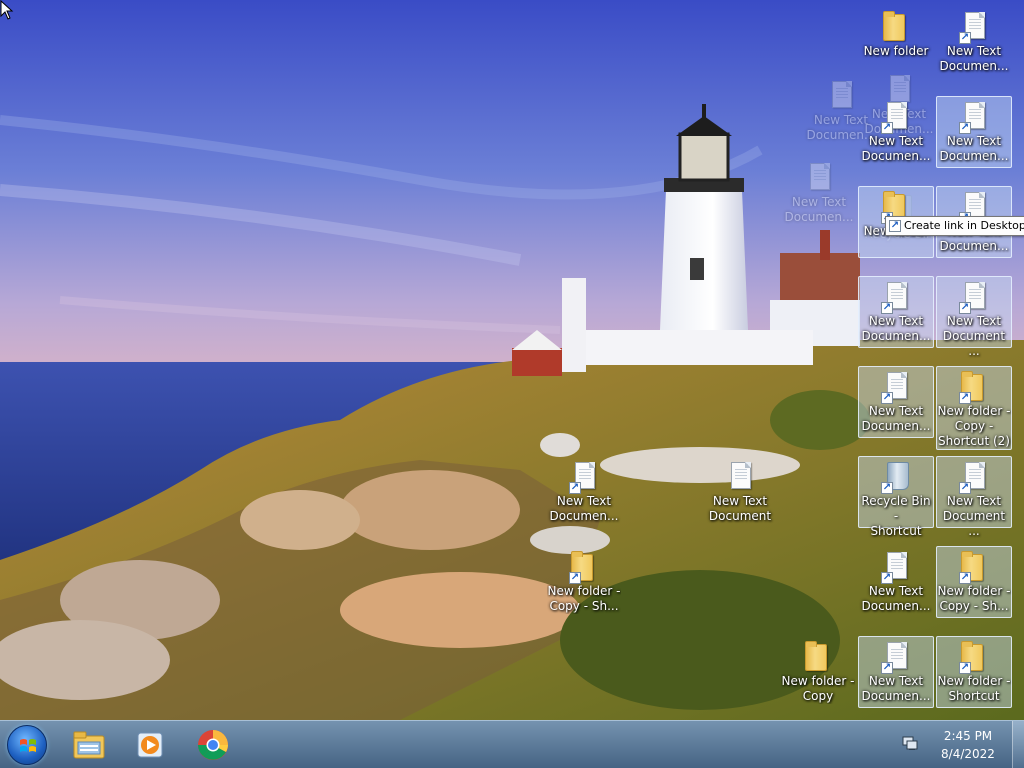  What do you see at coordinates (974, 672) in the screenshot?
I see `desktop-icon-folder-shortcut: ↗ New folder - Shortcut` at bounding box center [974, 672].